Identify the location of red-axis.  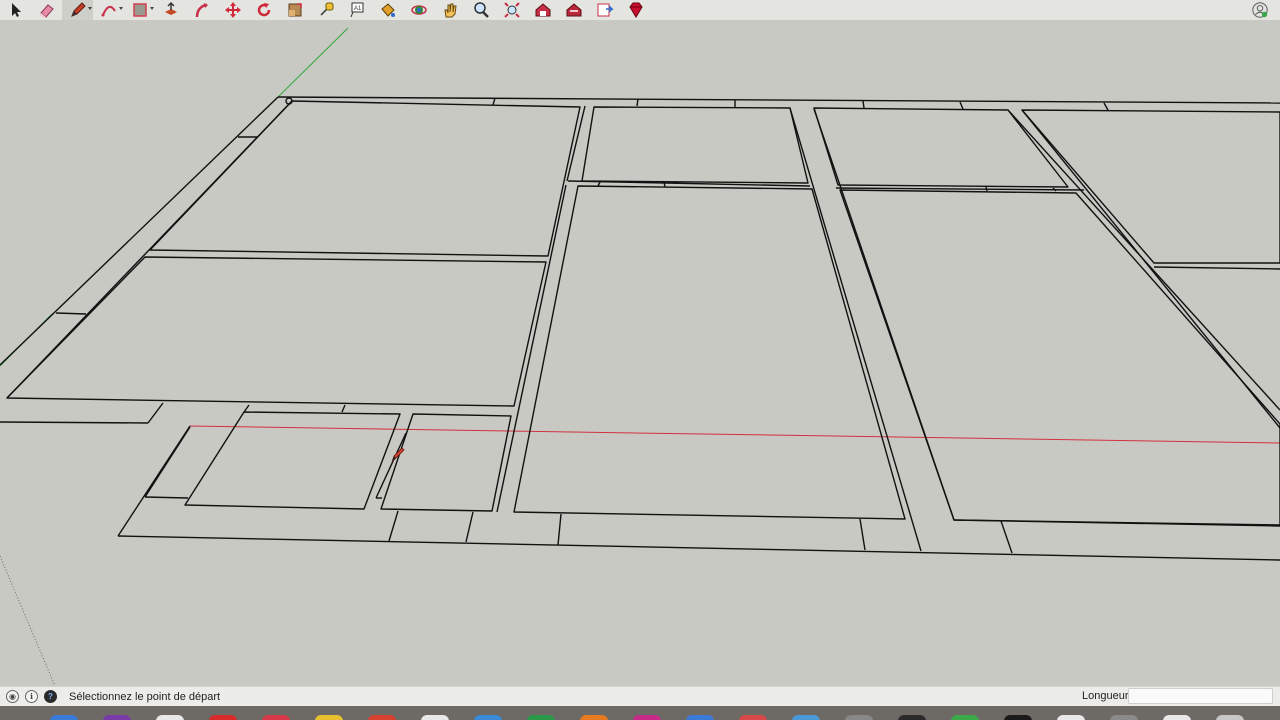
(734, 434).